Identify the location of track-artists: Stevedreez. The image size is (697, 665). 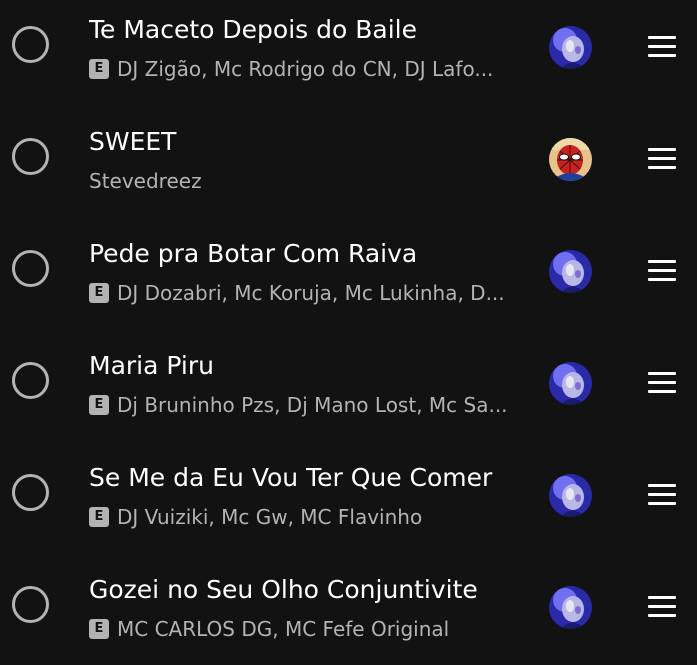
(145, 181).